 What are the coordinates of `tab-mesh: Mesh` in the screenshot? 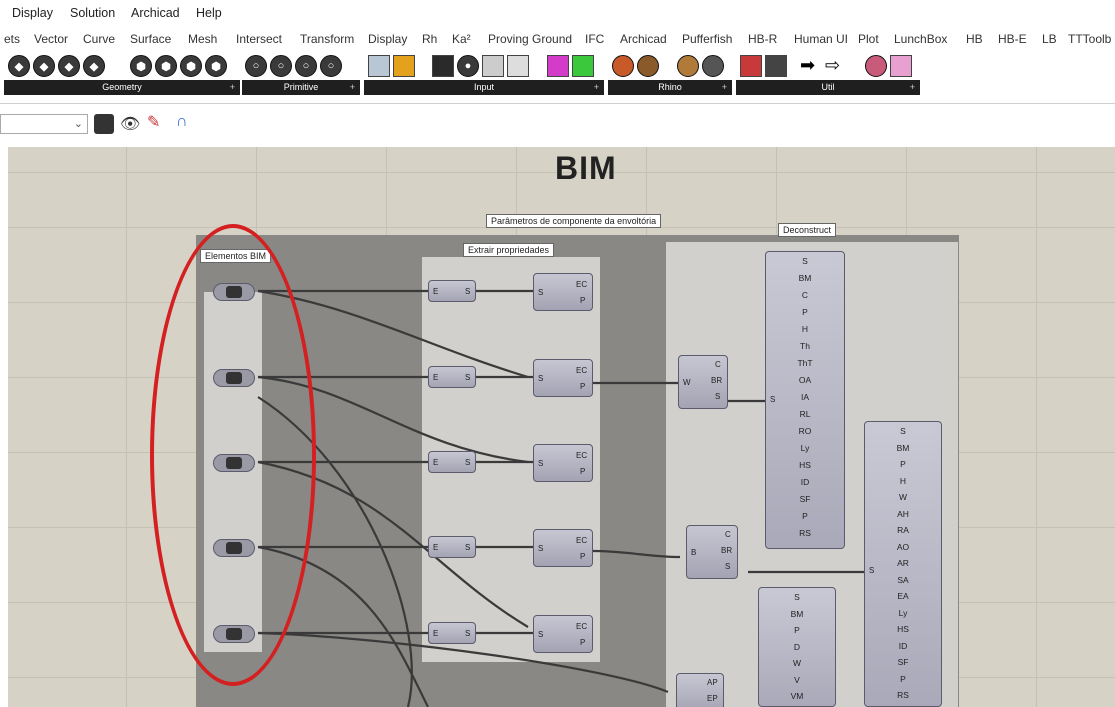 It's located at (202, 39).